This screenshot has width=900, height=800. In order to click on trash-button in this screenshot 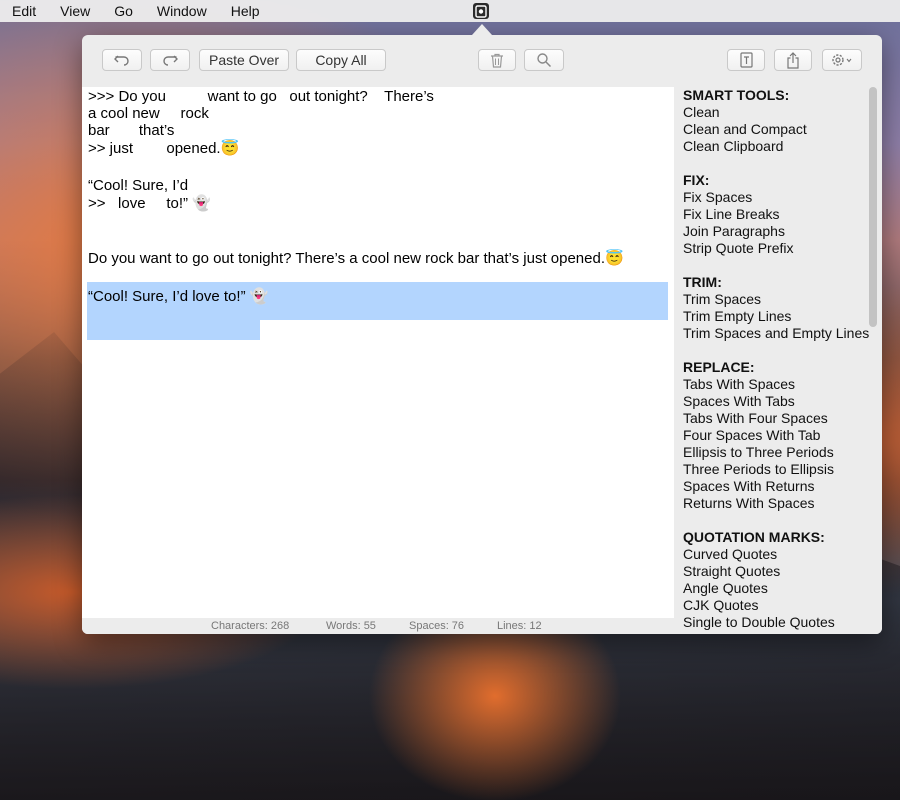, I will do `click(497, 60)`.